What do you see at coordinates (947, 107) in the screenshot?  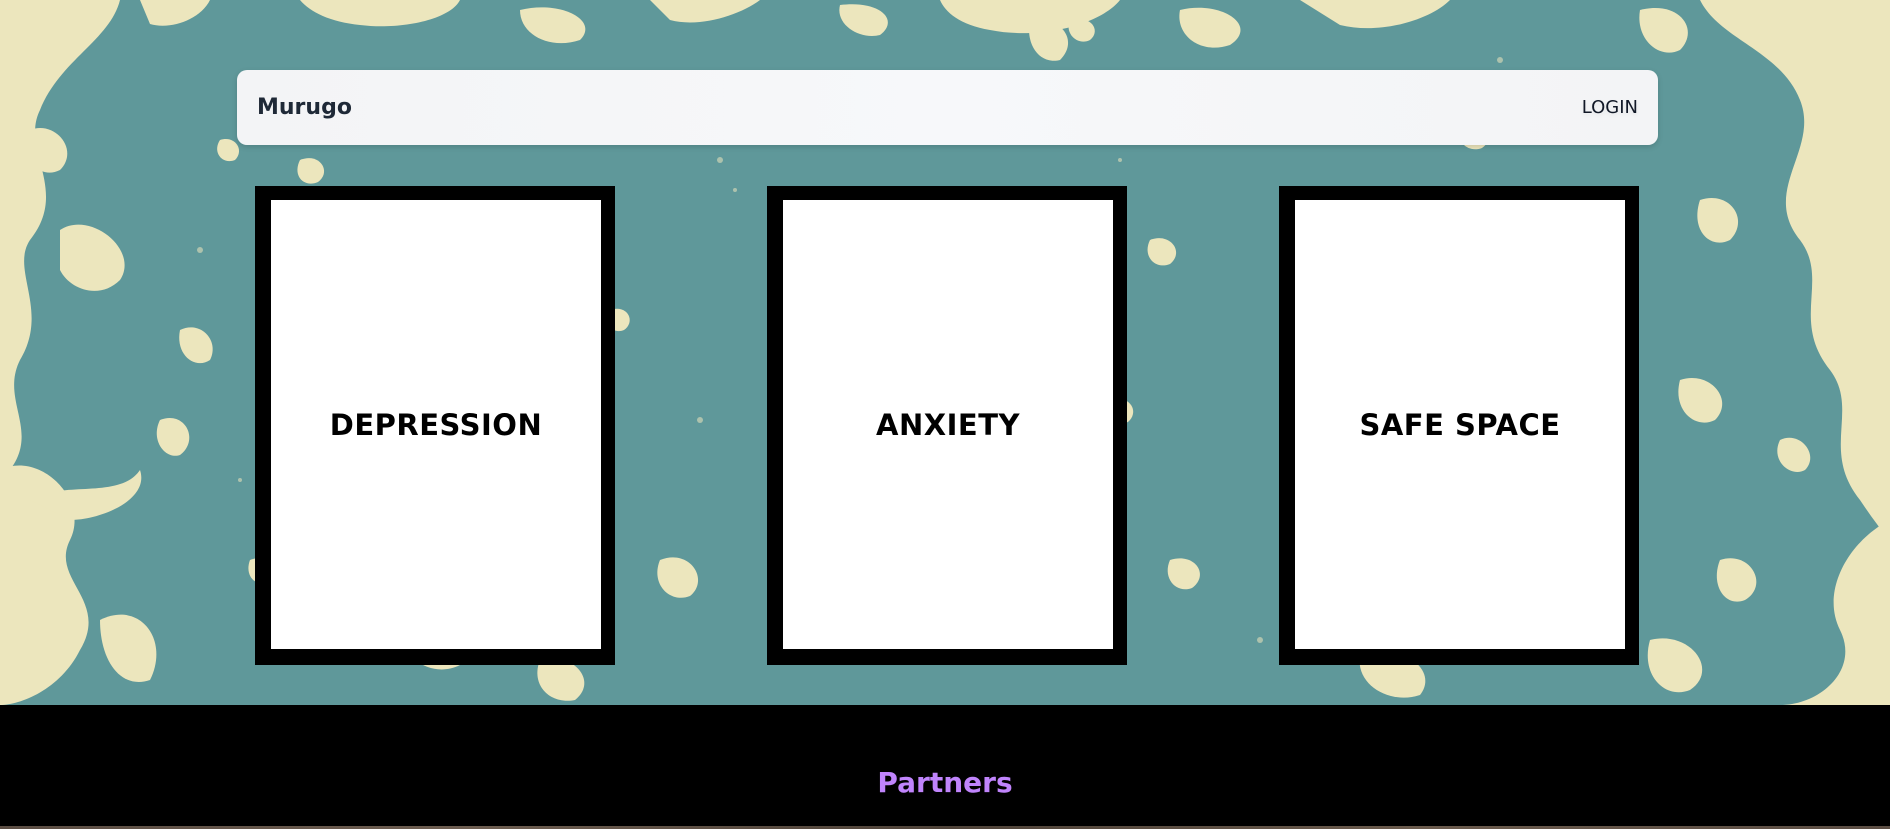 I see `top-navbar: Murugo LOGIN` at bounding box center [947, 107].